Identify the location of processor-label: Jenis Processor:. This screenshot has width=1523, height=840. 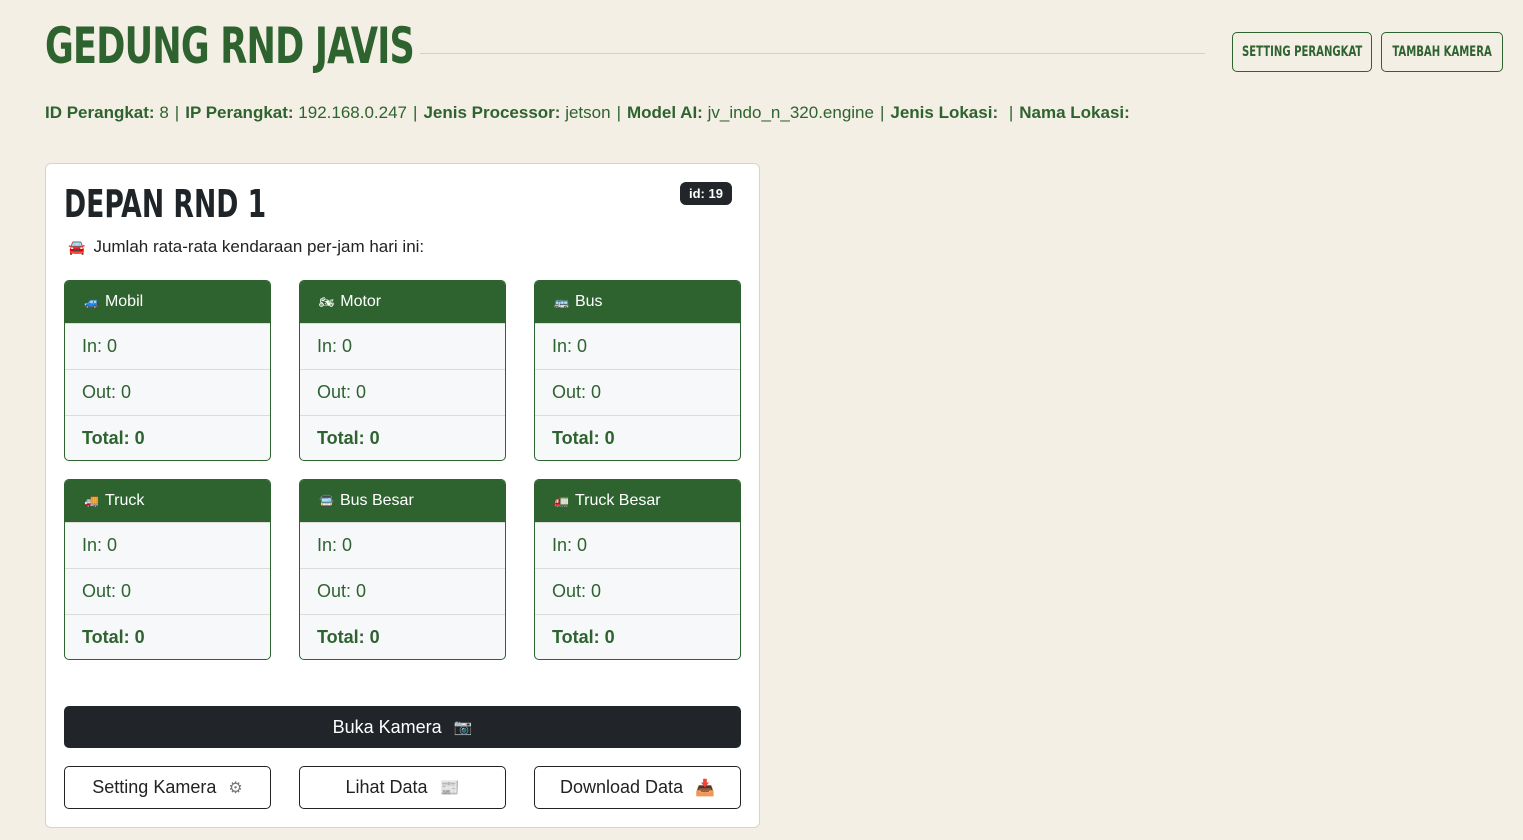
(492, 112).